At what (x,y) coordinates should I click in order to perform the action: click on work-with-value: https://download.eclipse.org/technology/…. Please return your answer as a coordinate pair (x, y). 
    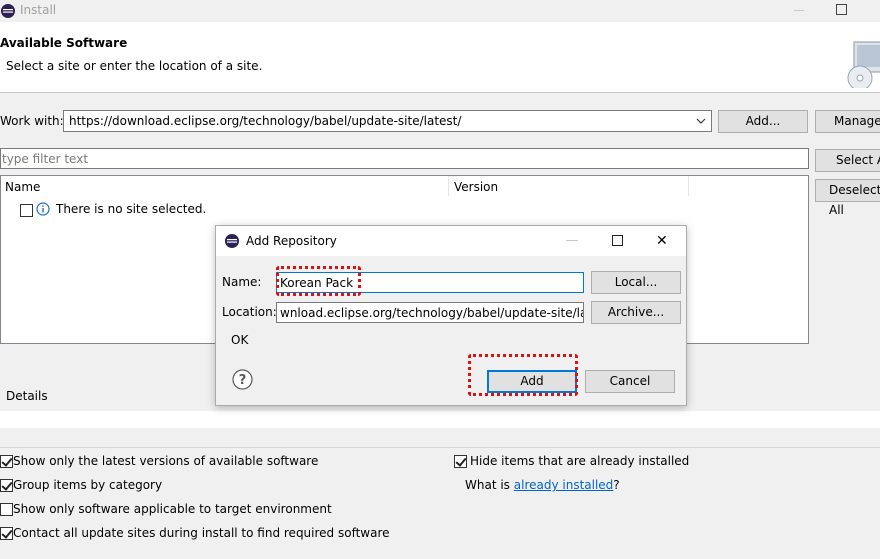
    Looking at the image, I should click on (265, 121).